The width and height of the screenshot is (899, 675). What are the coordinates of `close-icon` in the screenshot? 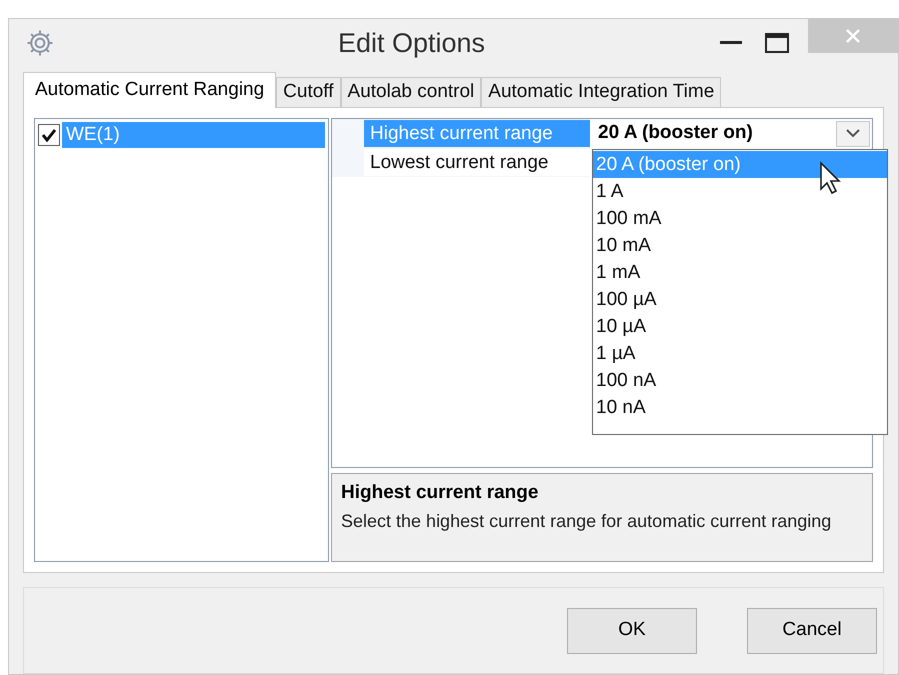 It's located at (853, 36).